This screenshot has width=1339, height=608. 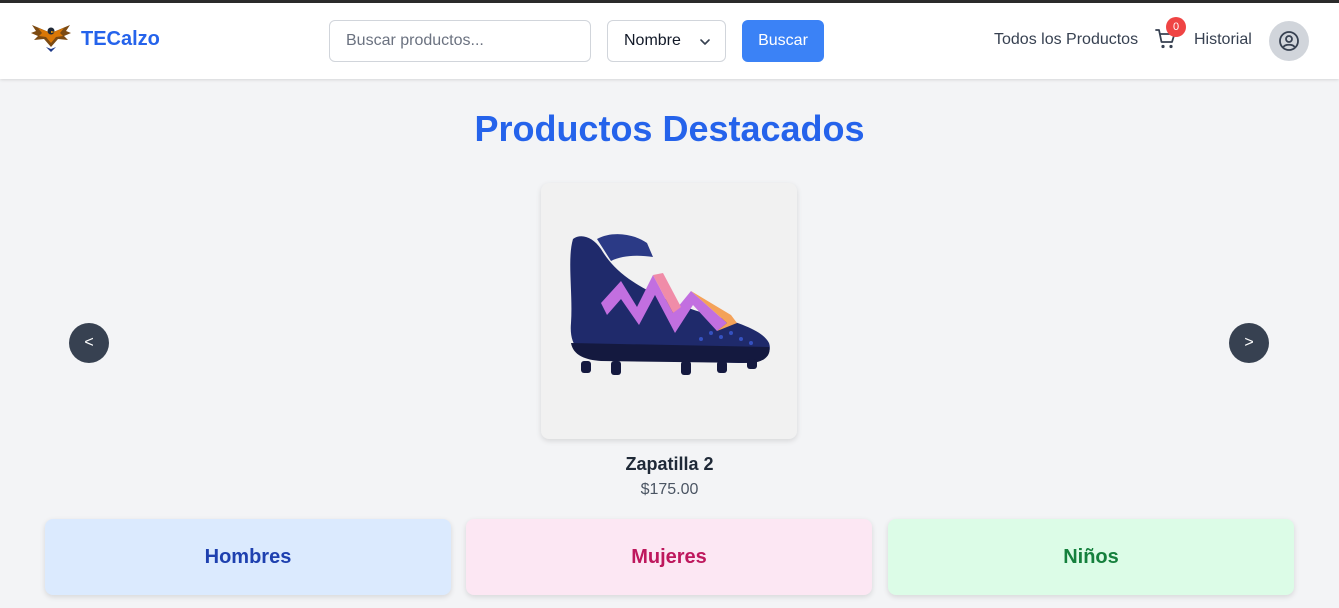 I want to click on featured-product-card, so click(x=669, y=311).